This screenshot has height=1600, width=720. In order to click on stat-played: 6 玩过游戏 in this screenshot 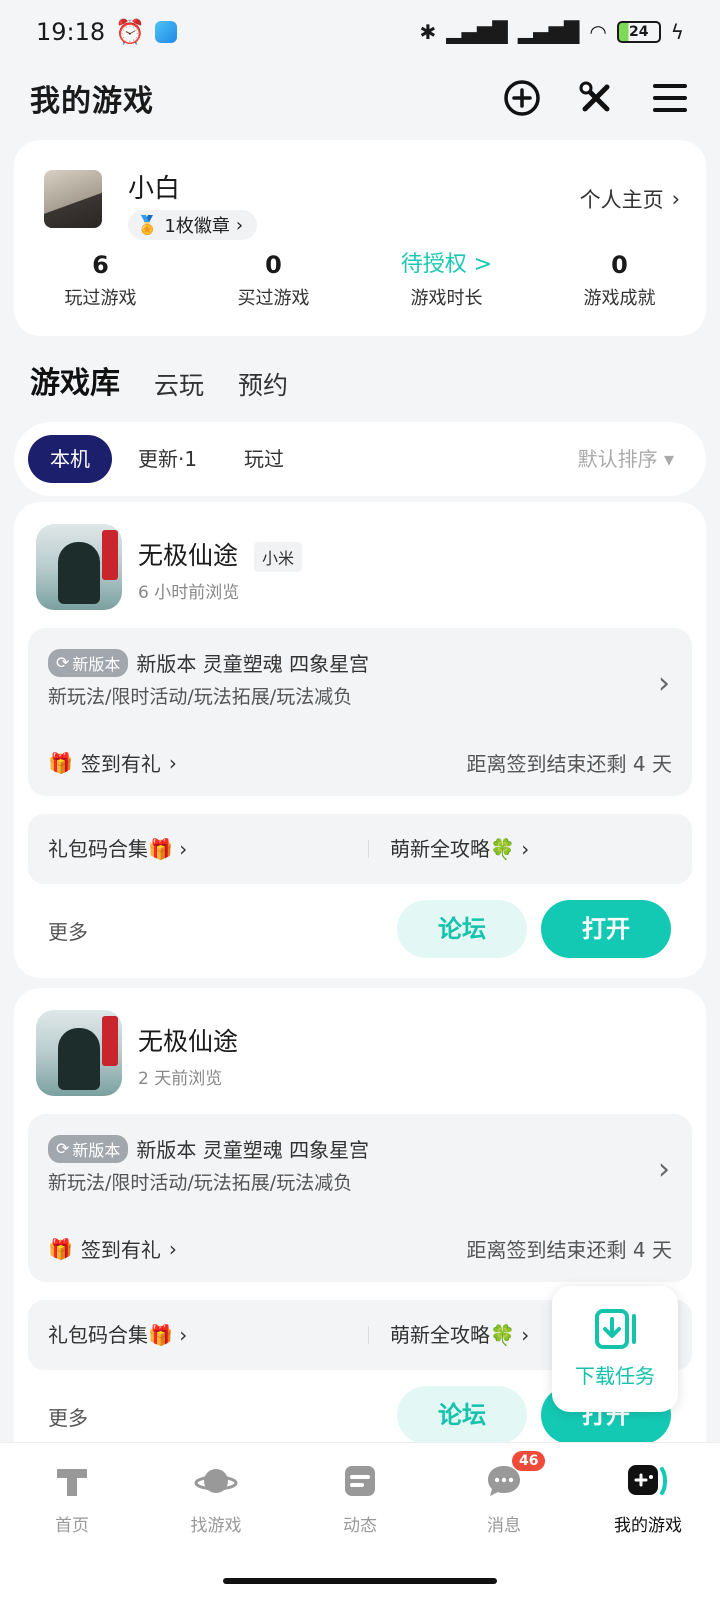, I will do `click(100, 279)`.